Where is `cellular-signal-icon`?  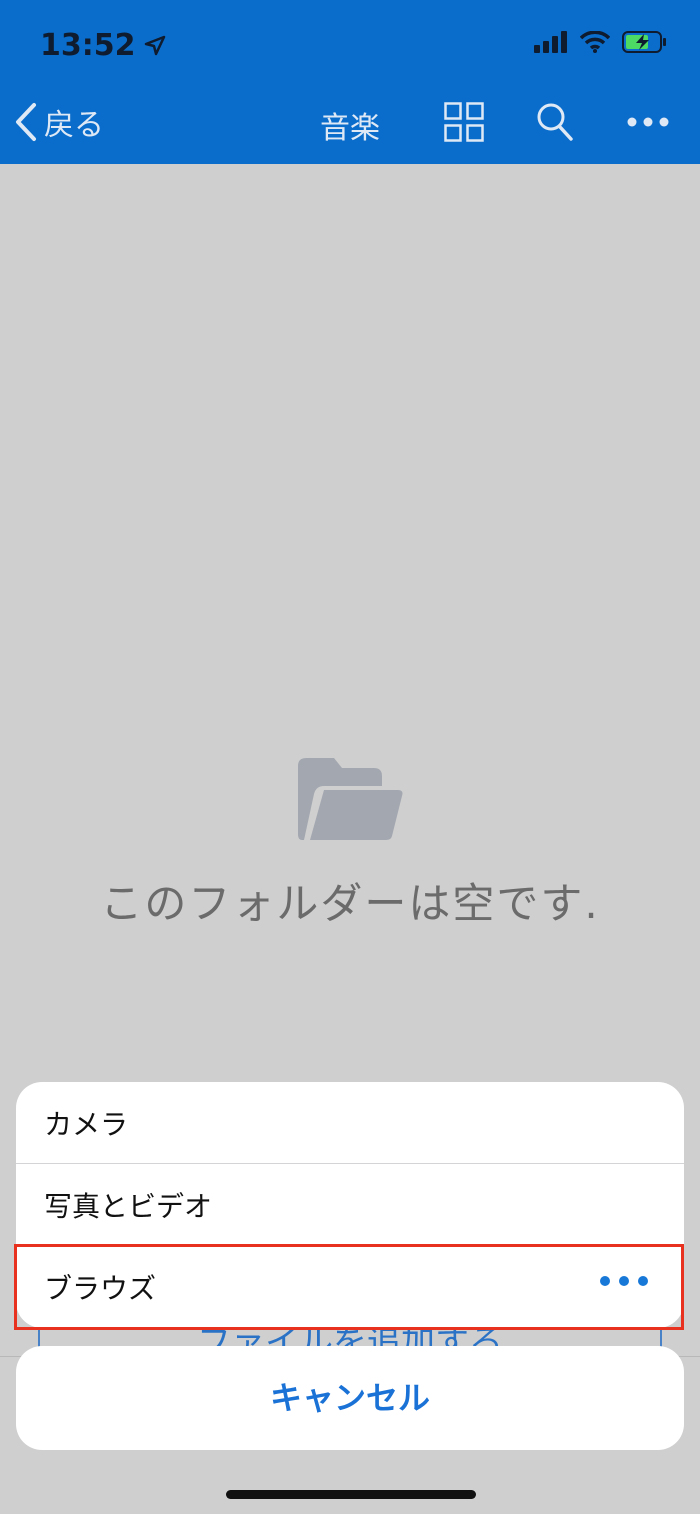 cellular-signal-icon is located at coordinates (550, 42).